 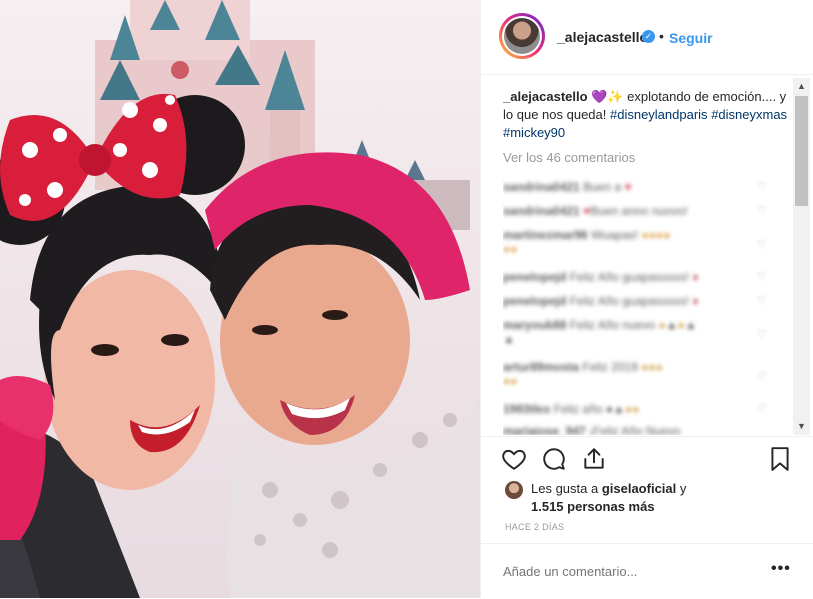 What do you see at coordinates (801, 86) in the screenshot?
I see `scroll-up-arrow-icon: ▲` at bounding box center [801, 86].